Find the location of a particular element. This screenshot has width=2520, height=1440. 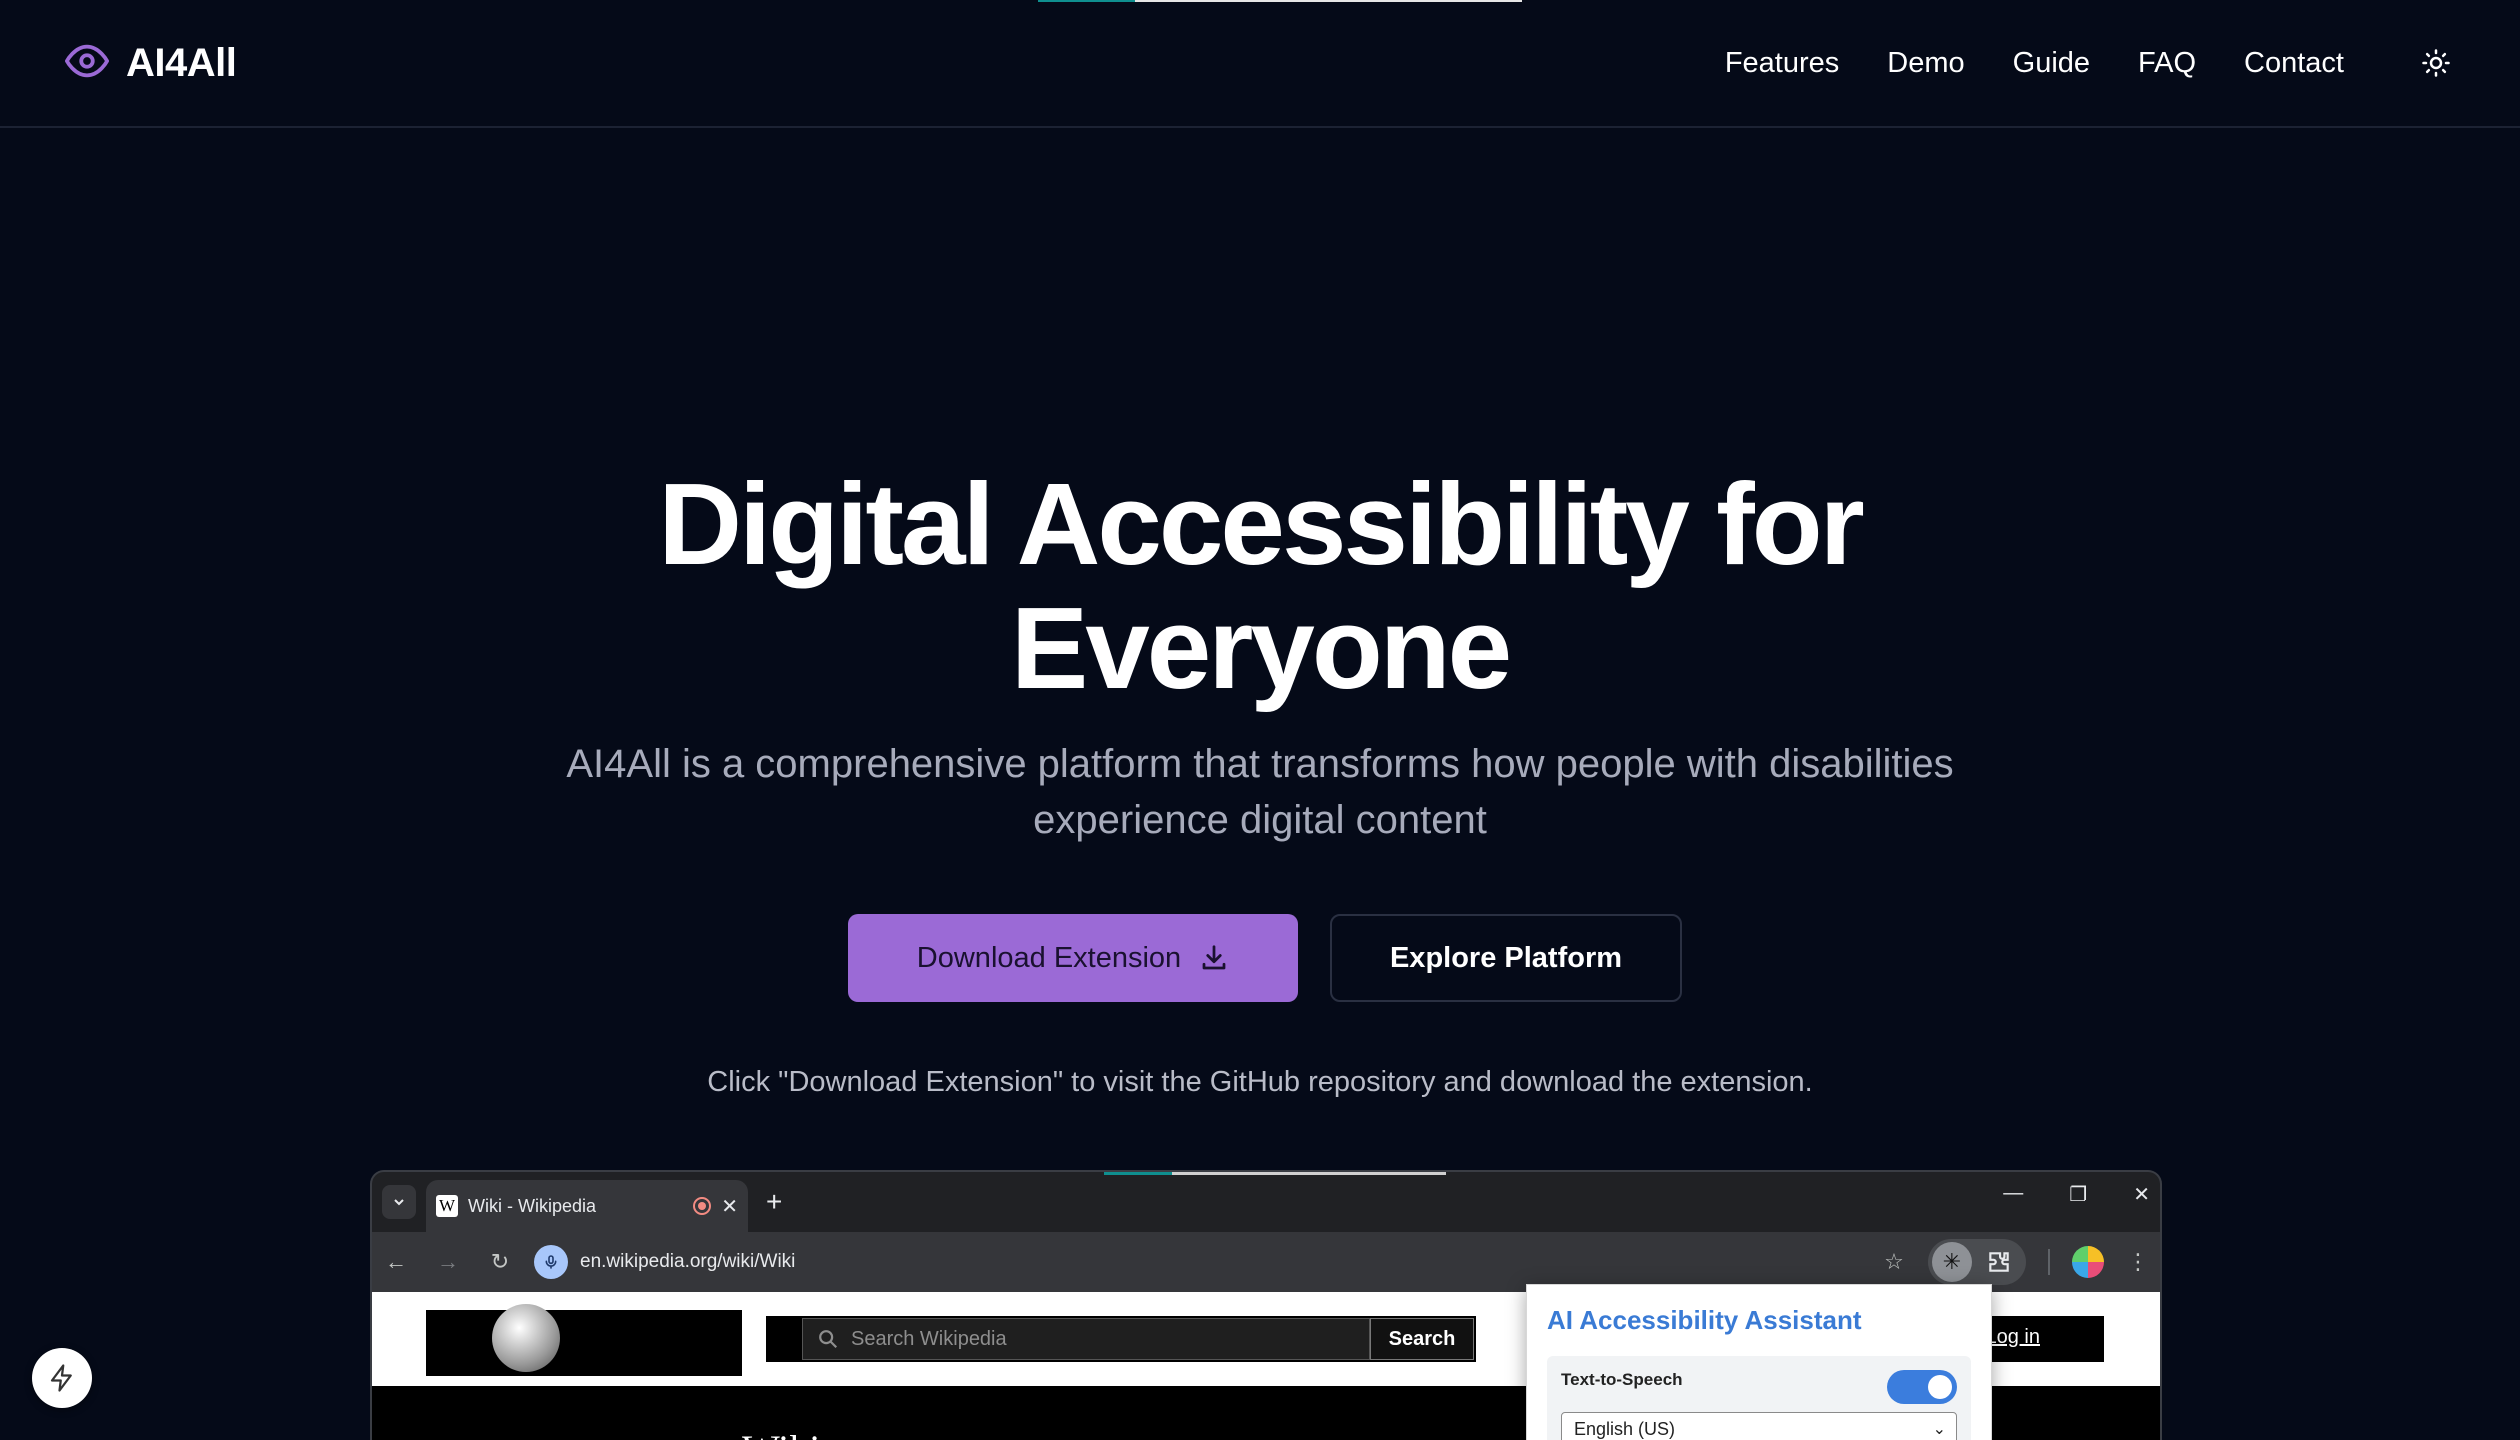

toolbar-right: ☆ ✳ ⋮ is located at coordinates (2016, 1262).